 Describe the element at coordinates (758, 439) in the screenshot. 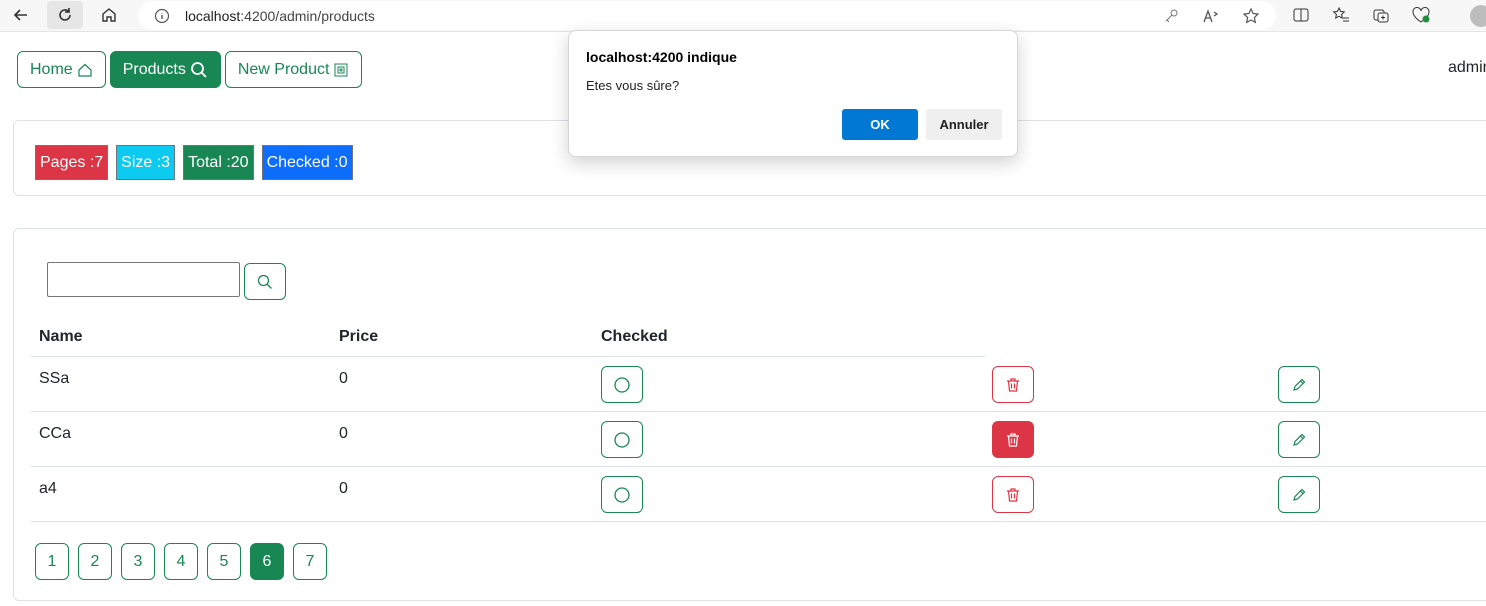

I see `table-row: CCa 0` at that location.